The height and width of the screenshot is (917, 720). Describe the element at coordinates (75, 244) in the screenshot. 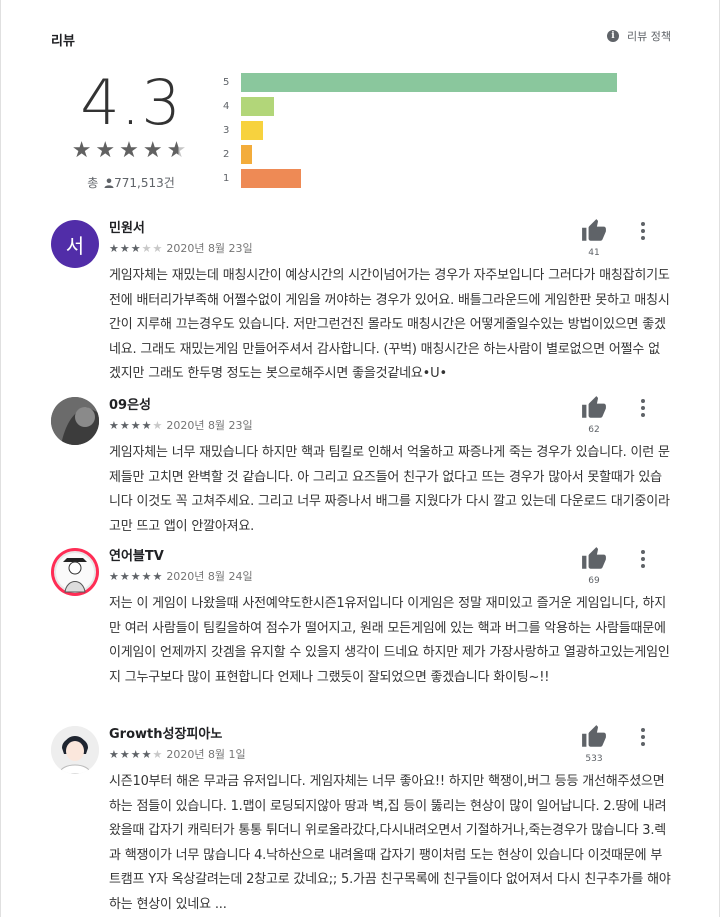

I see `reviewer-avatar: 서` at that location.